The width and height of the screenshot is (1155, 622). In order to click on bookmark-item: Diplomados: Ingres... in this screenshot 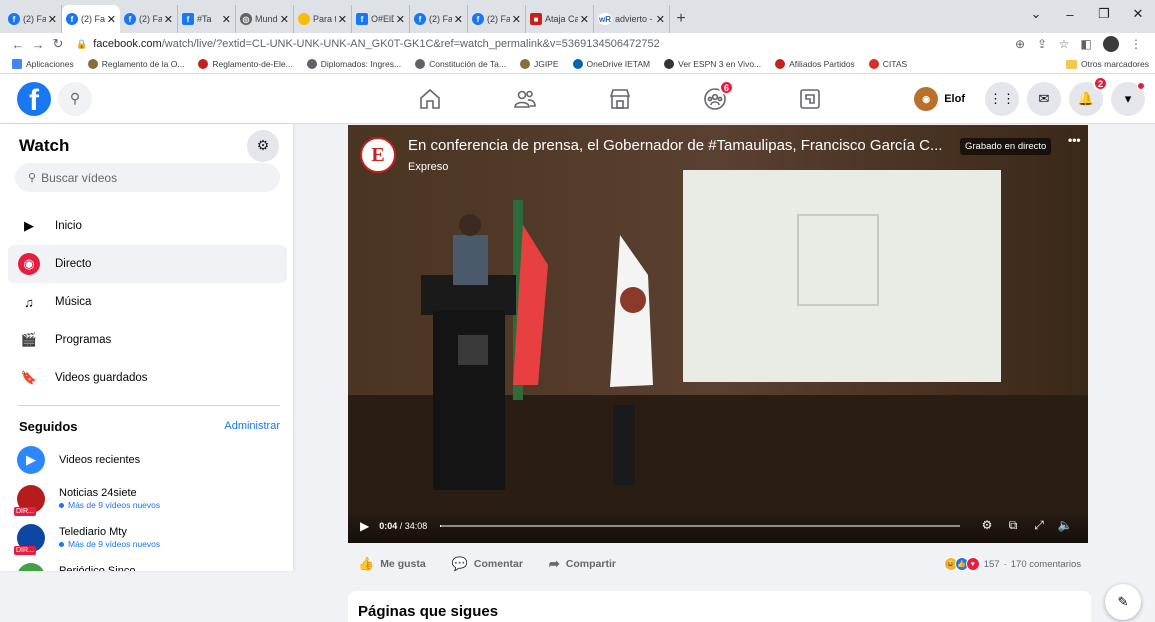, I will do `click(353, 64)`.